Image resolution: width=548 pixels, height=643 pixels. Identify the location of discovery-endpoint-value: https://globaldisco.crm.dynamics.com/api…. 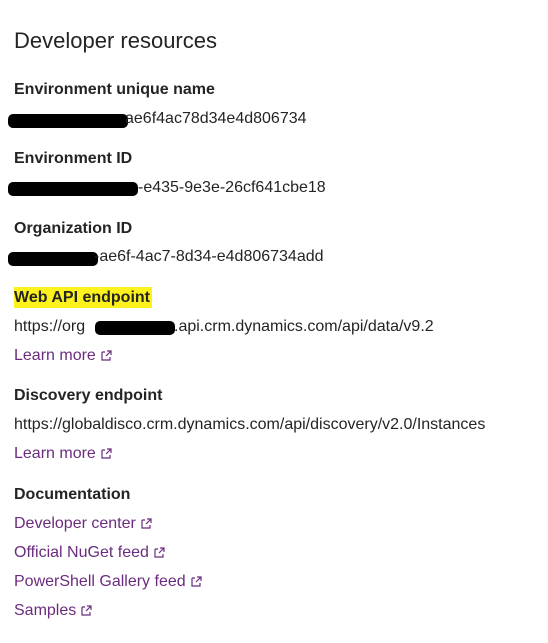
(250, 424).